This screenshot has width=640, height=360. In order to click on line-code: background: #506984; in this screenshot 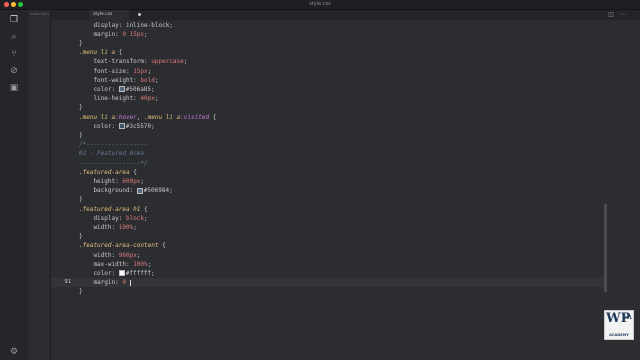, I will do `click(126, 190)`.